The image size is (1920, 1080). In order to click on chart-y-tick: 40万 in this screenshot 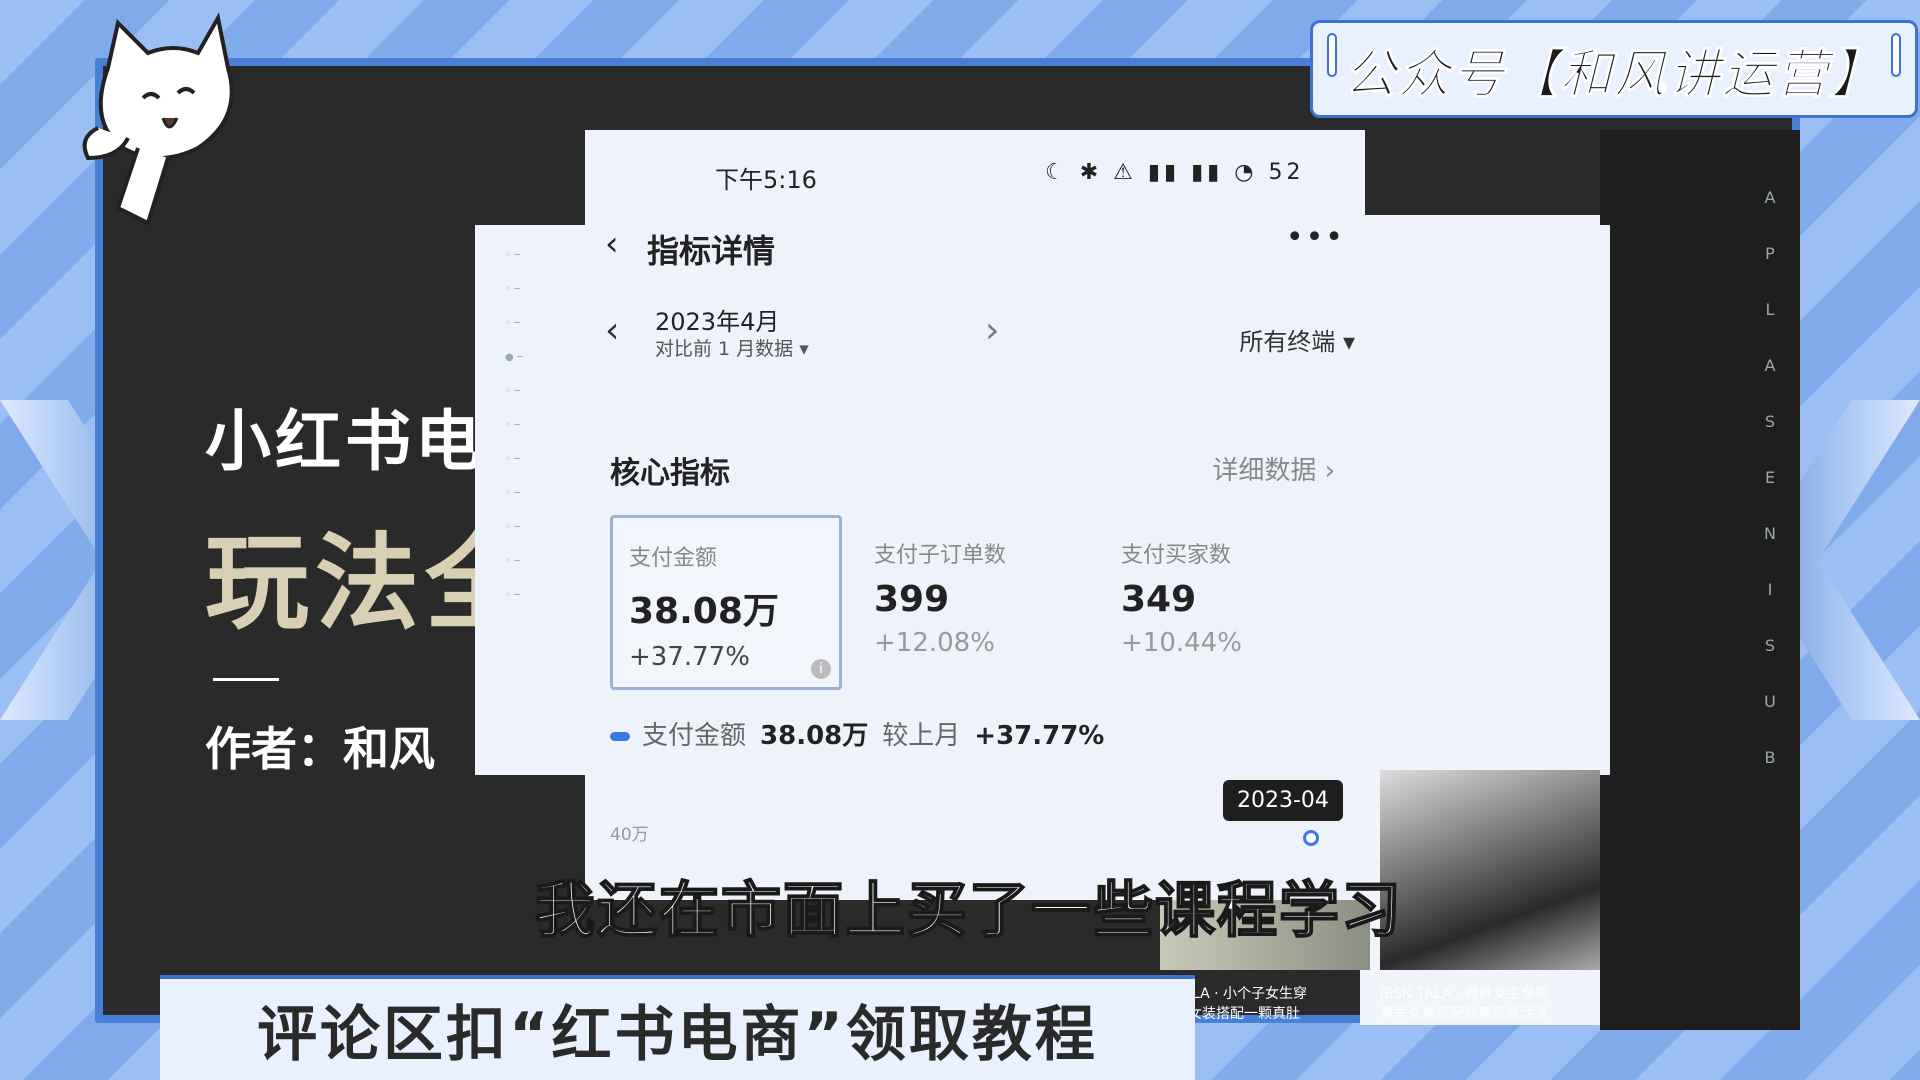, I will do `click(629, 835)`.